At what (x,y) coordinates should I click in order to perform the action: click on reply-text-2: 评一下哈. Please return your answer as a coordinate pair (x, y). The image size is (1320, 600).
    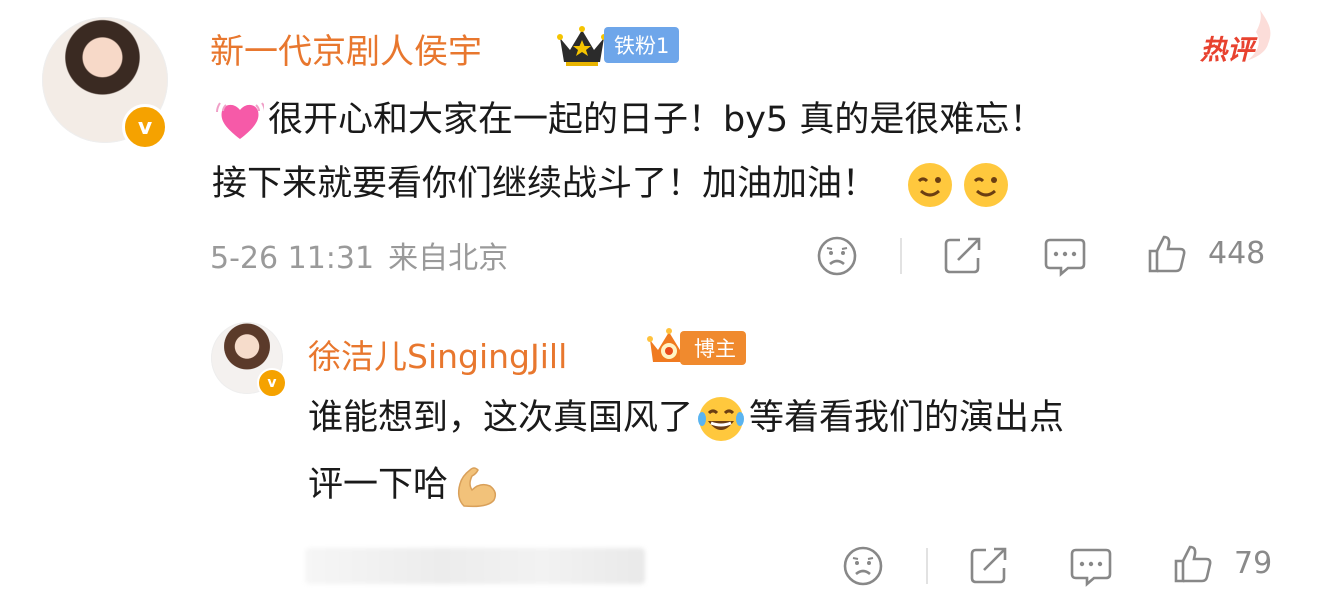
    Looking at the image, I should click on (378, 485).